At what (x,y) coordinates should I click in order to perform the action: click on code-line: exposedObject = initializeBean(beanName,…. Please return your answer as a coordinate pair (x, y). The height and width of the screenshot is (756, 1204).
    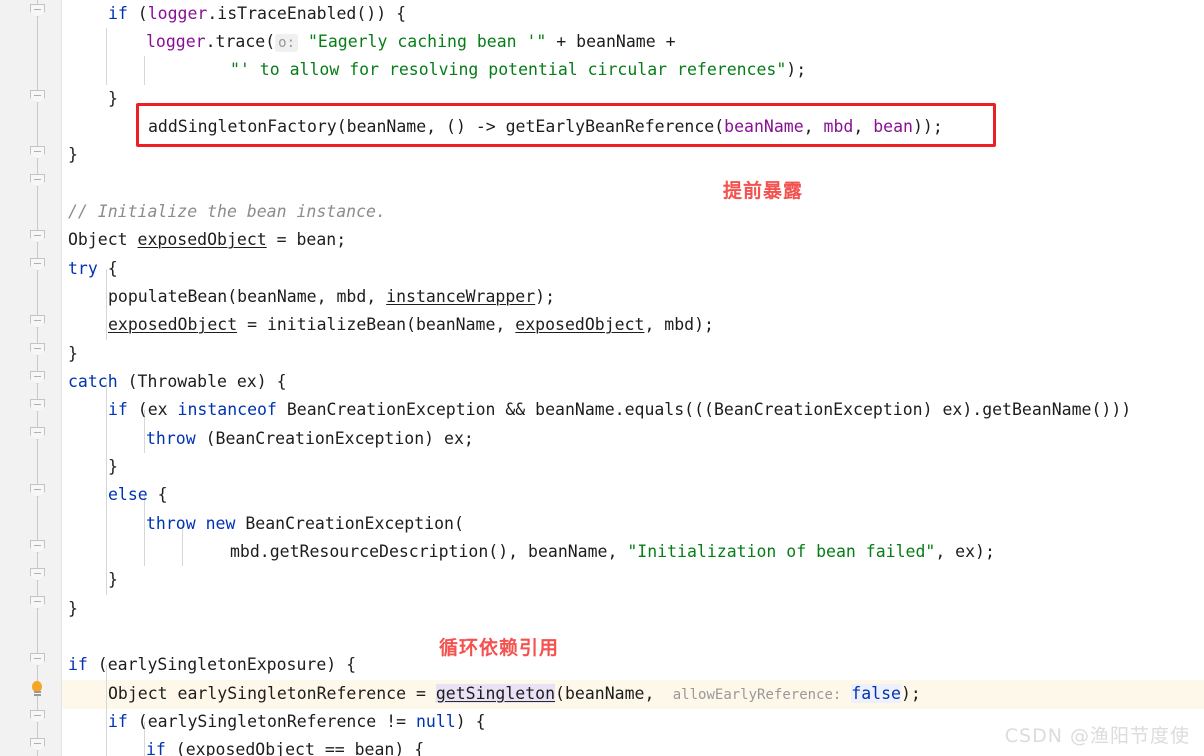
    Looking at the image, I should click on (411, 324).